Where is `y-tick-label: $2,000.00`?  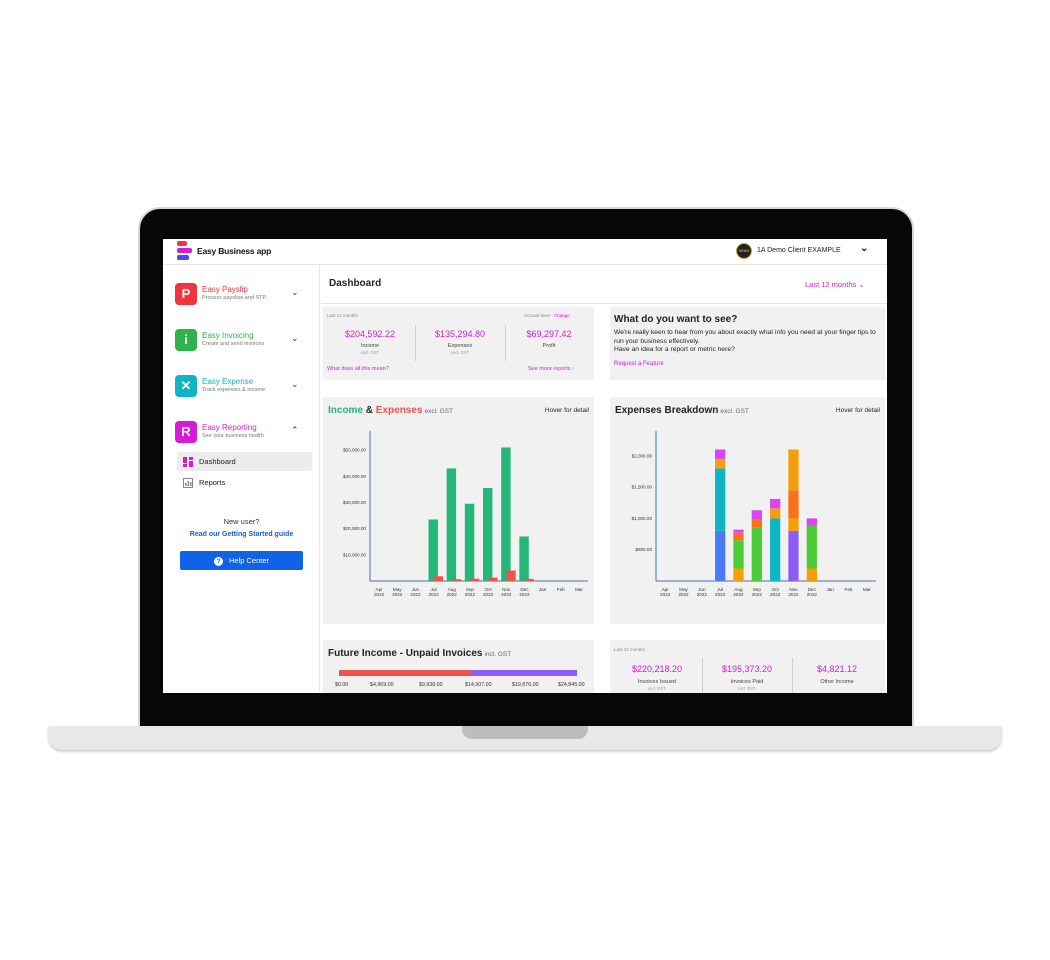
y-tick-label: $2,000.00 is located at coordinates (642, 455).